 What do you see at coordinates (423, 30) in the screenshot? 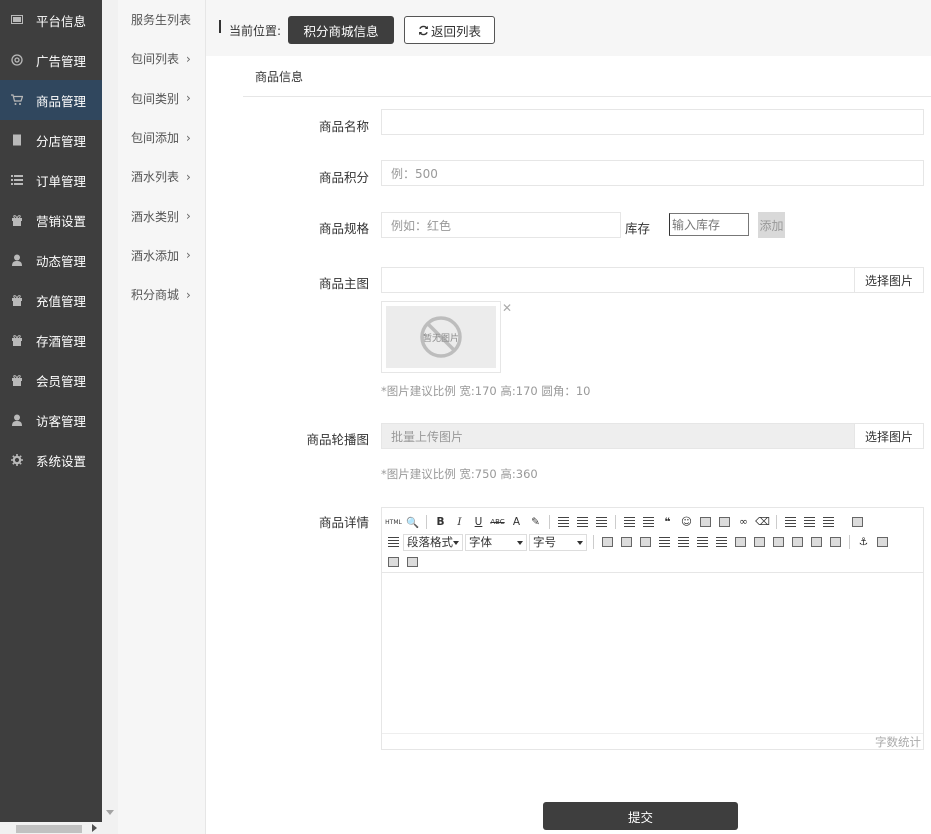
I see `refresh-icon` at bounding box center [423, 30].